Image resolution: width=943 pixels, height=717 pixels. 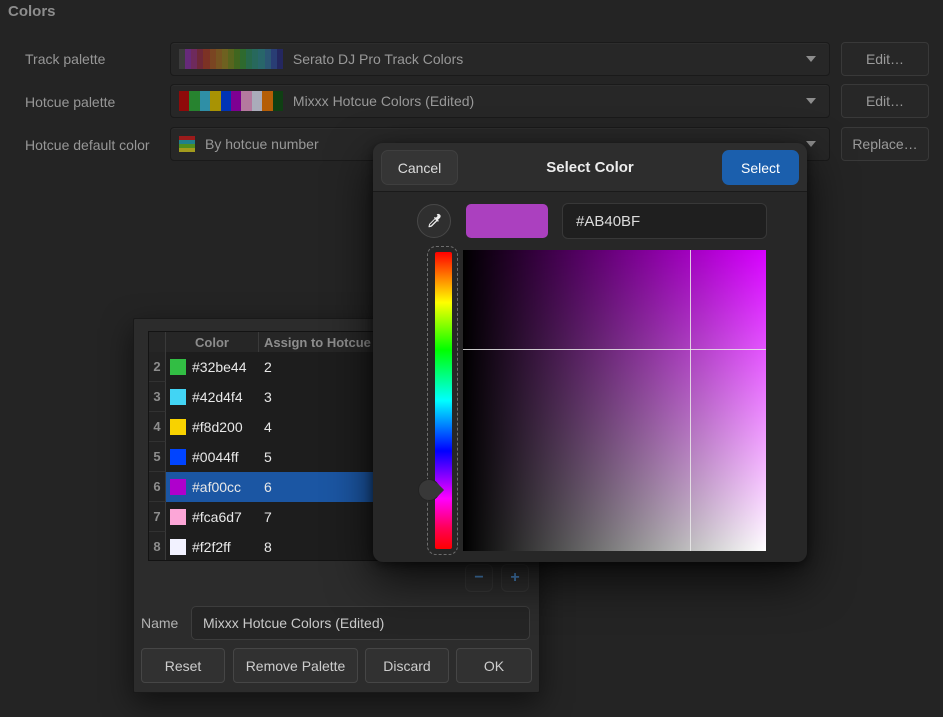 I want to click on row-number-column-header, so click(x=157, y=342).